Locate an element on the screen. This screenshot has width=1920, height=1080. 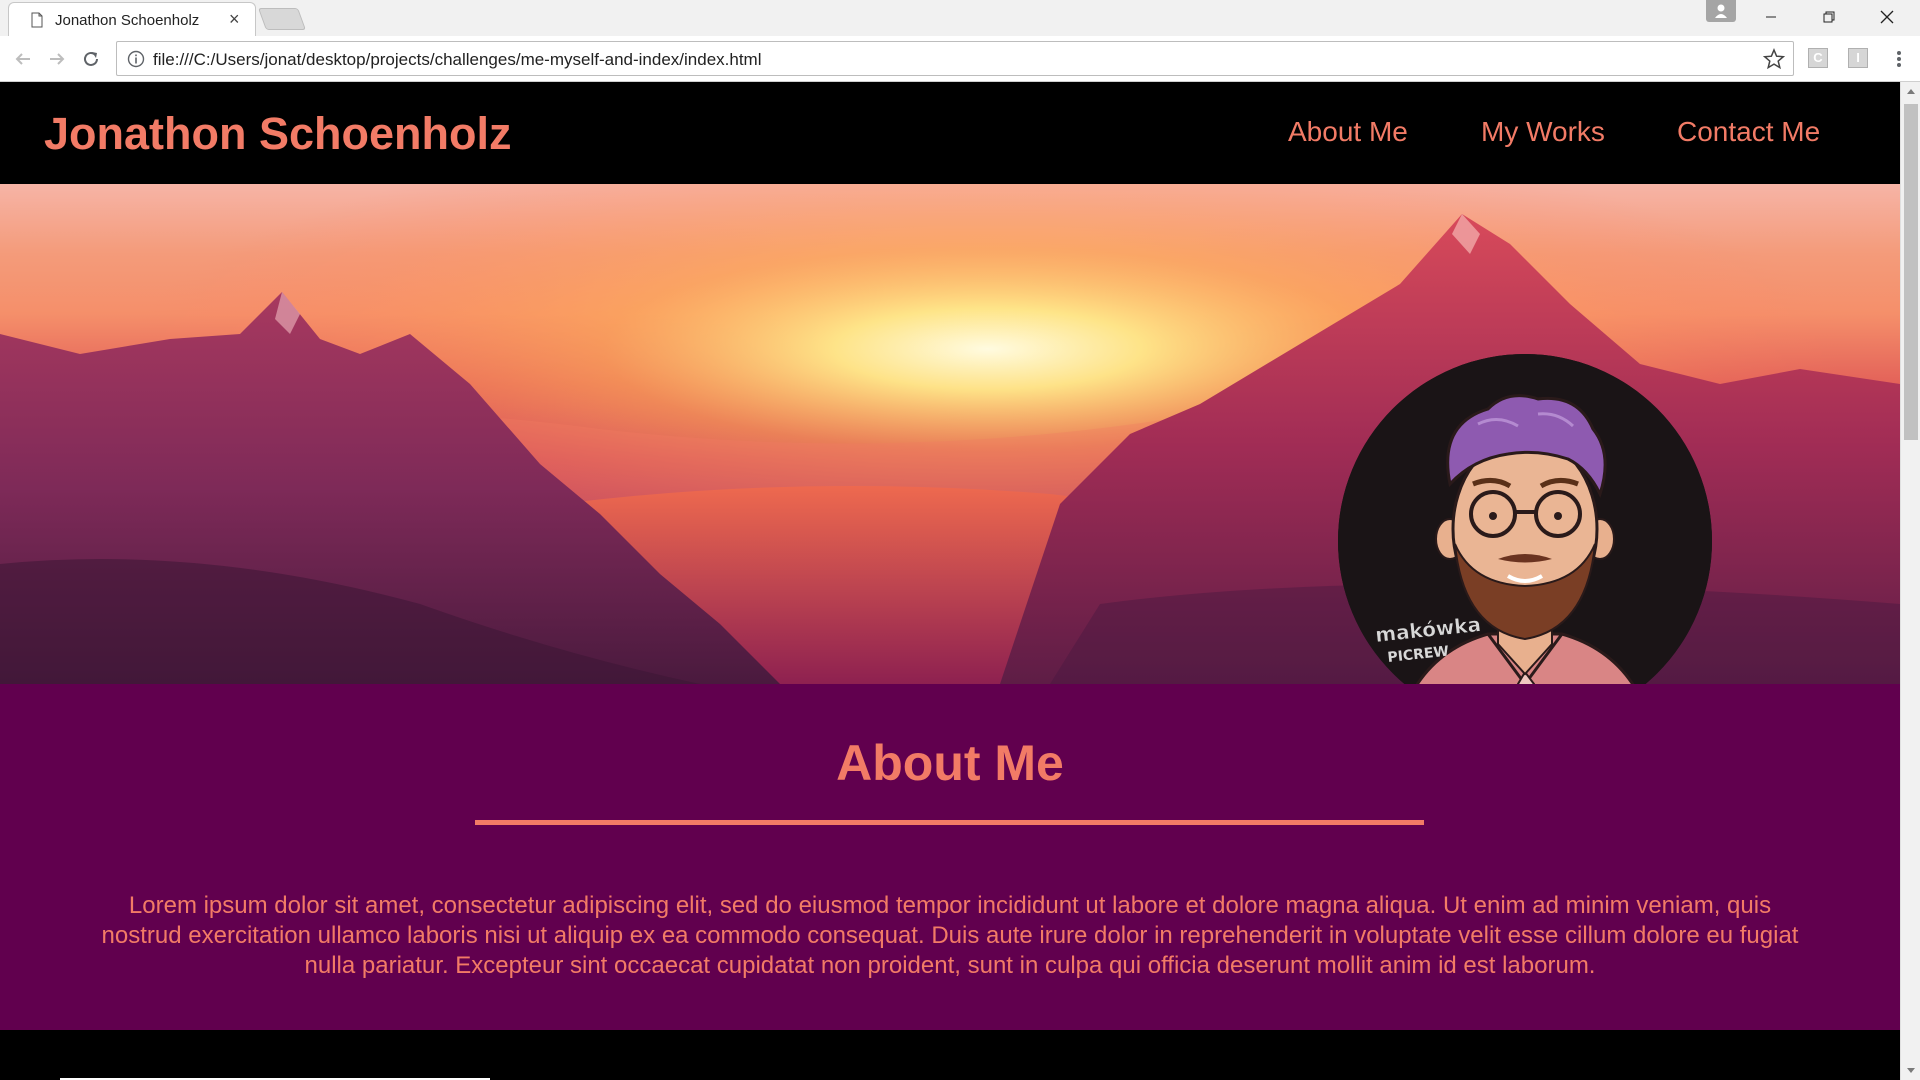
close-icon: × is located at coordinates (234, 19).